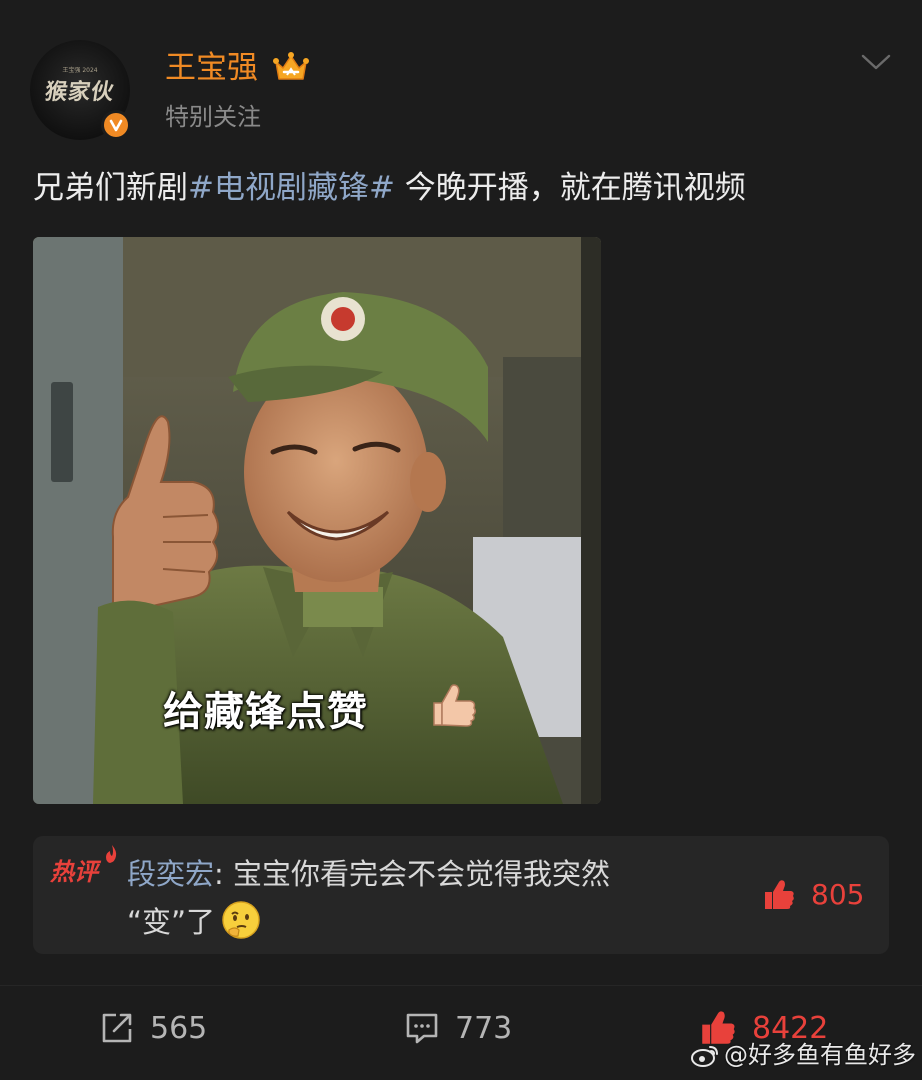 This screenshot has width=922, height=1080. I want to click on watermark: @好多鱼有鱼好多, so click(803, 1055).